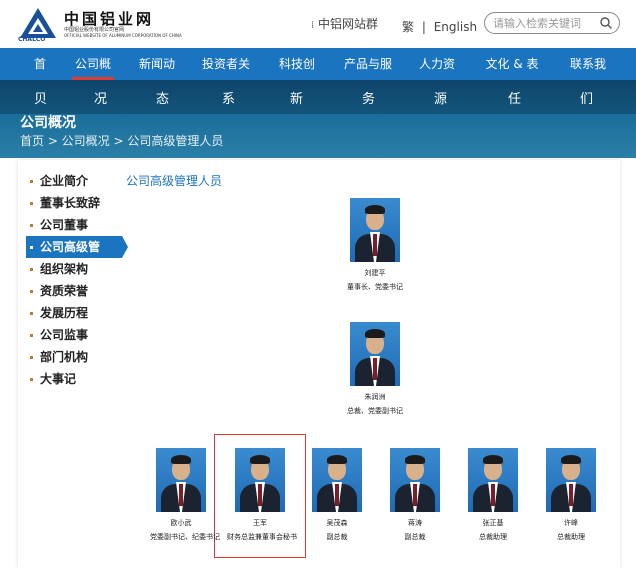  I want to click on person-name: 张正基, so click(493, 523).